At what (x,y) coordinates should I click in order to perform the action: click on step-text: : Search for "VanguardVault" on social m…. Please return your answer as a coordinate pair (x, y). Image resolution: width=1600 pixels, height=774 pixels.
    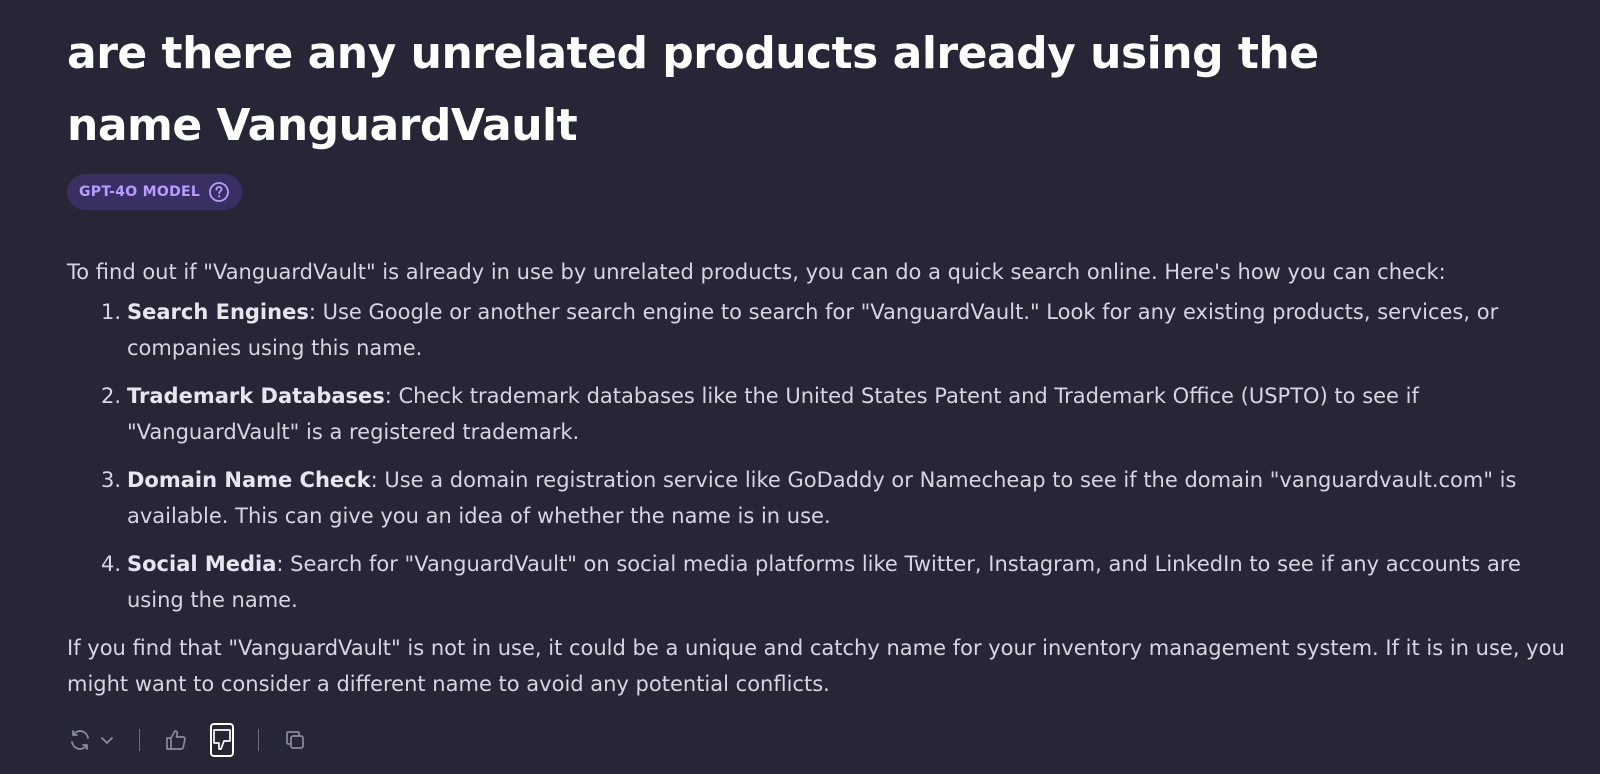
    Looking at the image, I should click on (824, 582).